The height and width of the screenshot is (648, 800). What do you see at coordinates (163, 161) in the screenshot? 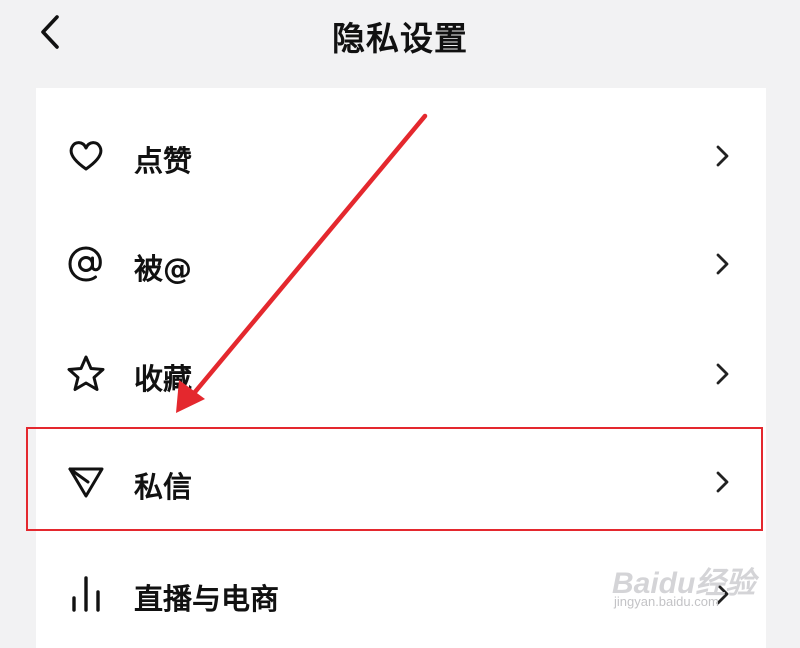
I see `setting-label: 点赞` at bounding box center [163, 161].